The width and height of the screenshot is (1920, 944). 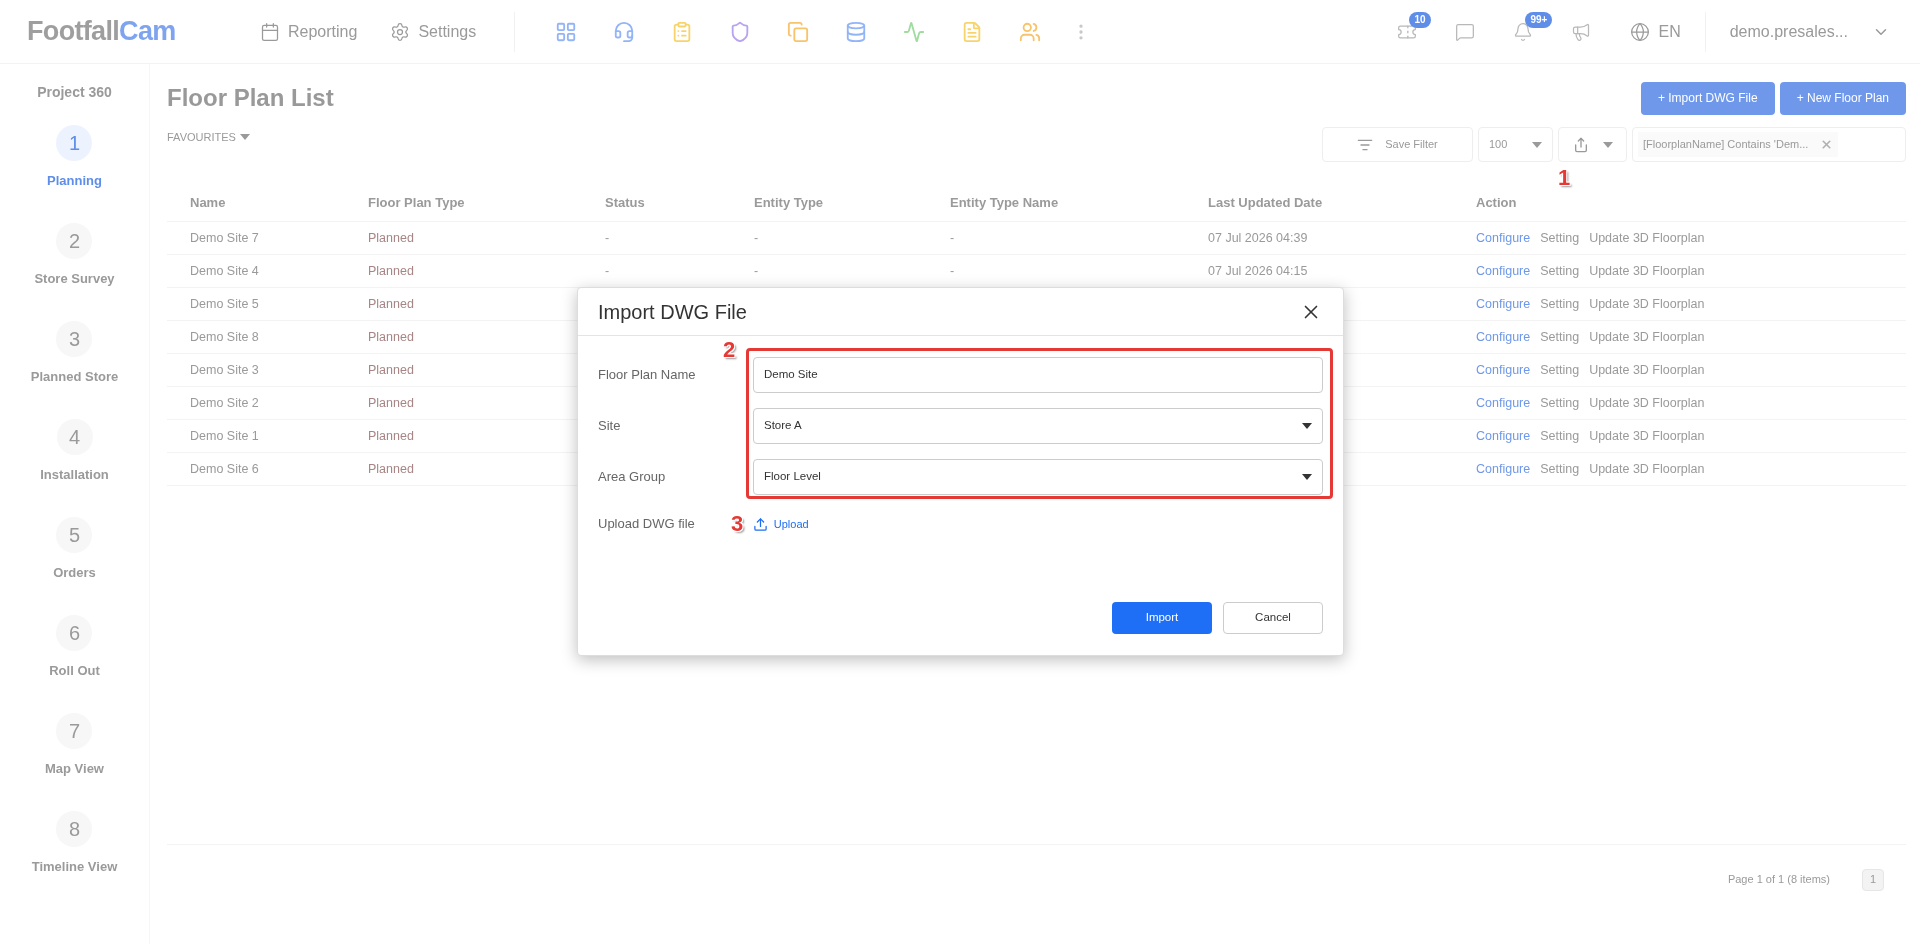 I want to click on step-item: 7 Map View, so click(x=74, y=762).